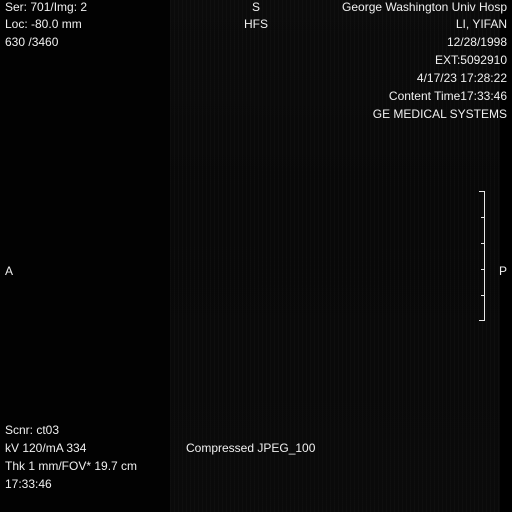 This screenshot has height=512, width=512. What do you see at coordinates (481, 24) in the screenshot?
I see `patient-name-label: LI, YIFAN` at bounding box center [481, 24].